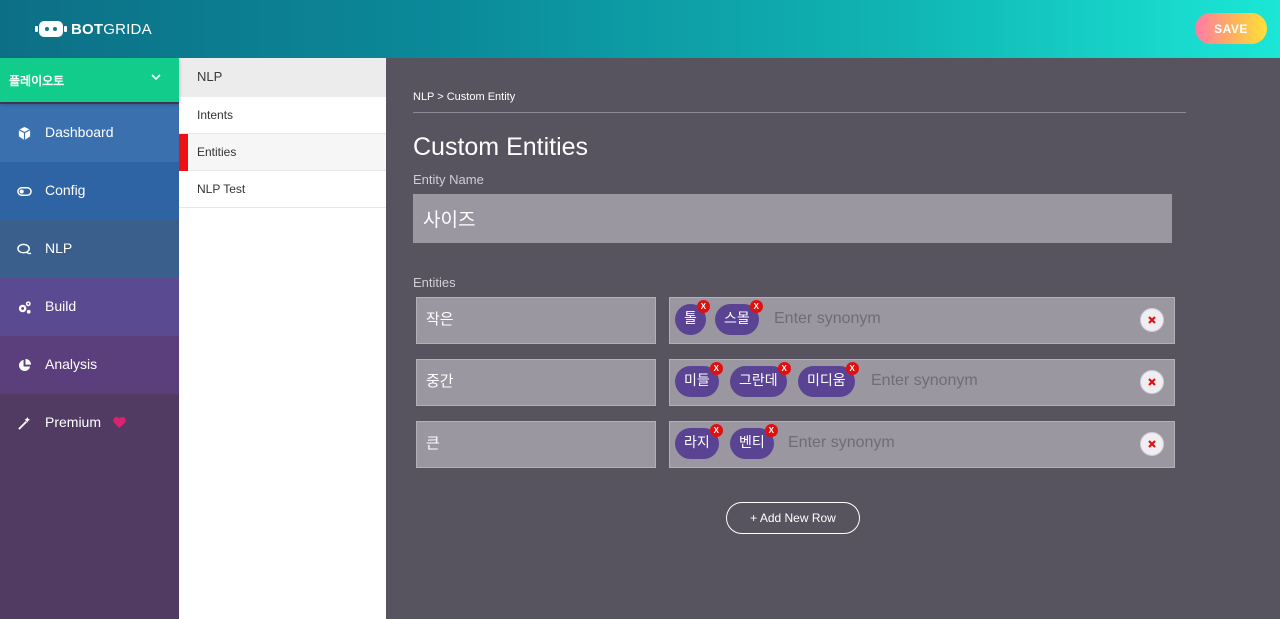 This screenshot has width=1280, height=619. What do you see at coordinates (536, 444) in the screenshot?
I see `entity-value-field: 큰` at bounding box center [536, 444].